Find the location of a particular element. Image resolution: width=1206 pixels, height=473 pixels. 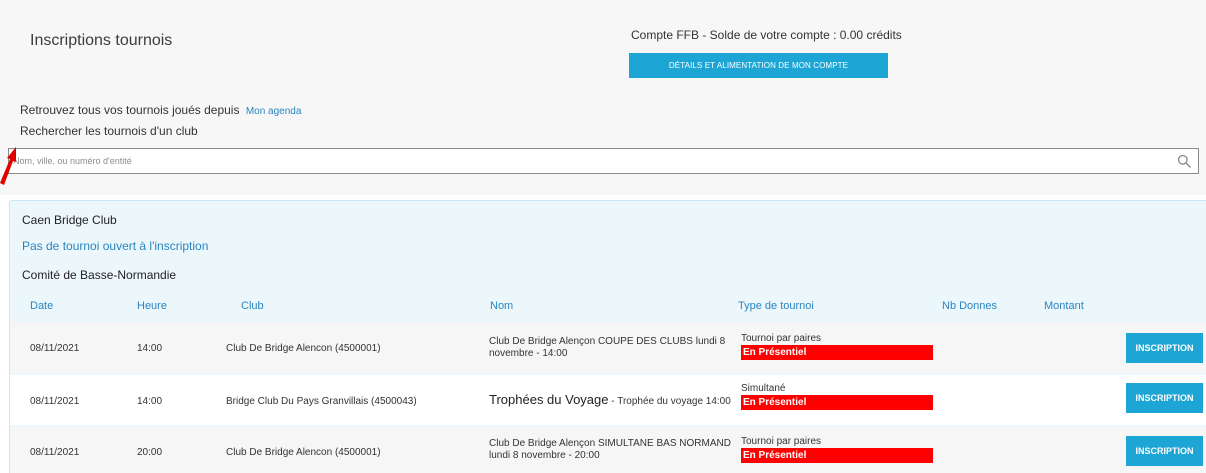

row-time: 20:00 is located at coordinates (150, 452).